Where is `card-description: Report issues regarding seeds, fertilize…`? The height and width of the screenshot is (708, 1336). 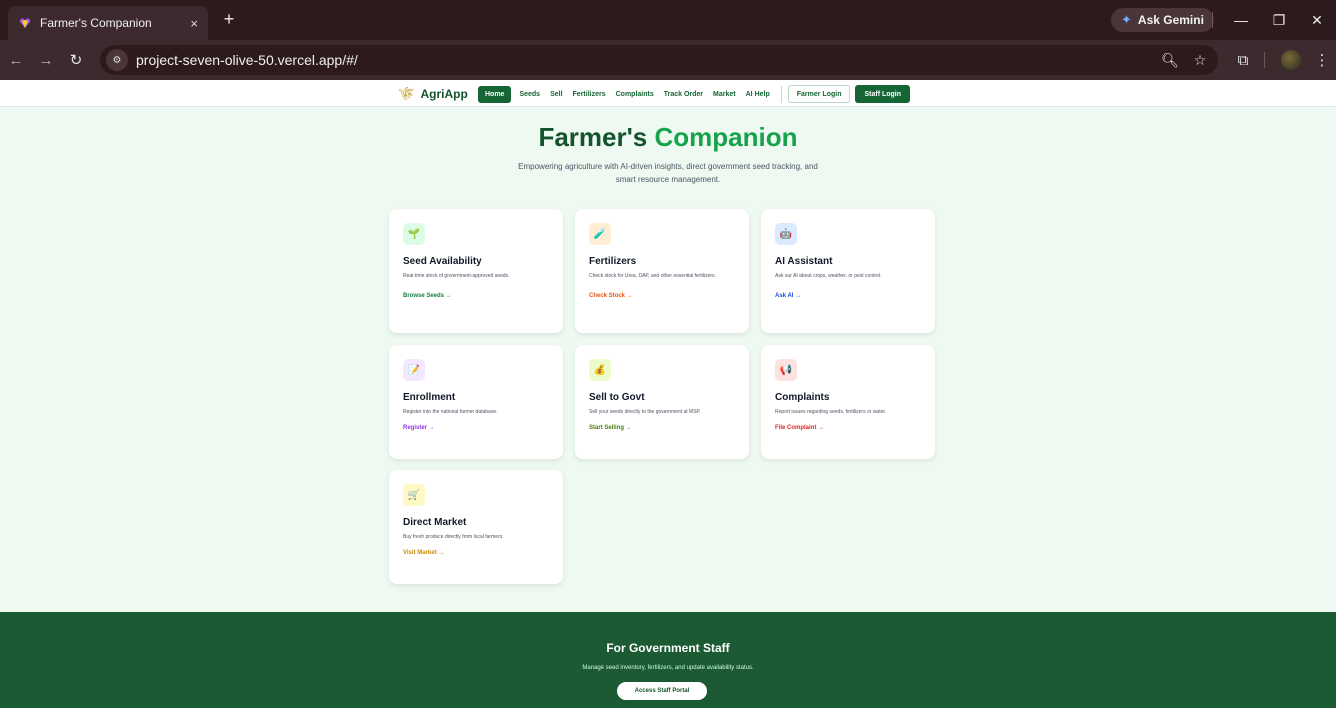
card-description: Report issues regarding seeds, fertilize… is located at coordinates (831, 412).